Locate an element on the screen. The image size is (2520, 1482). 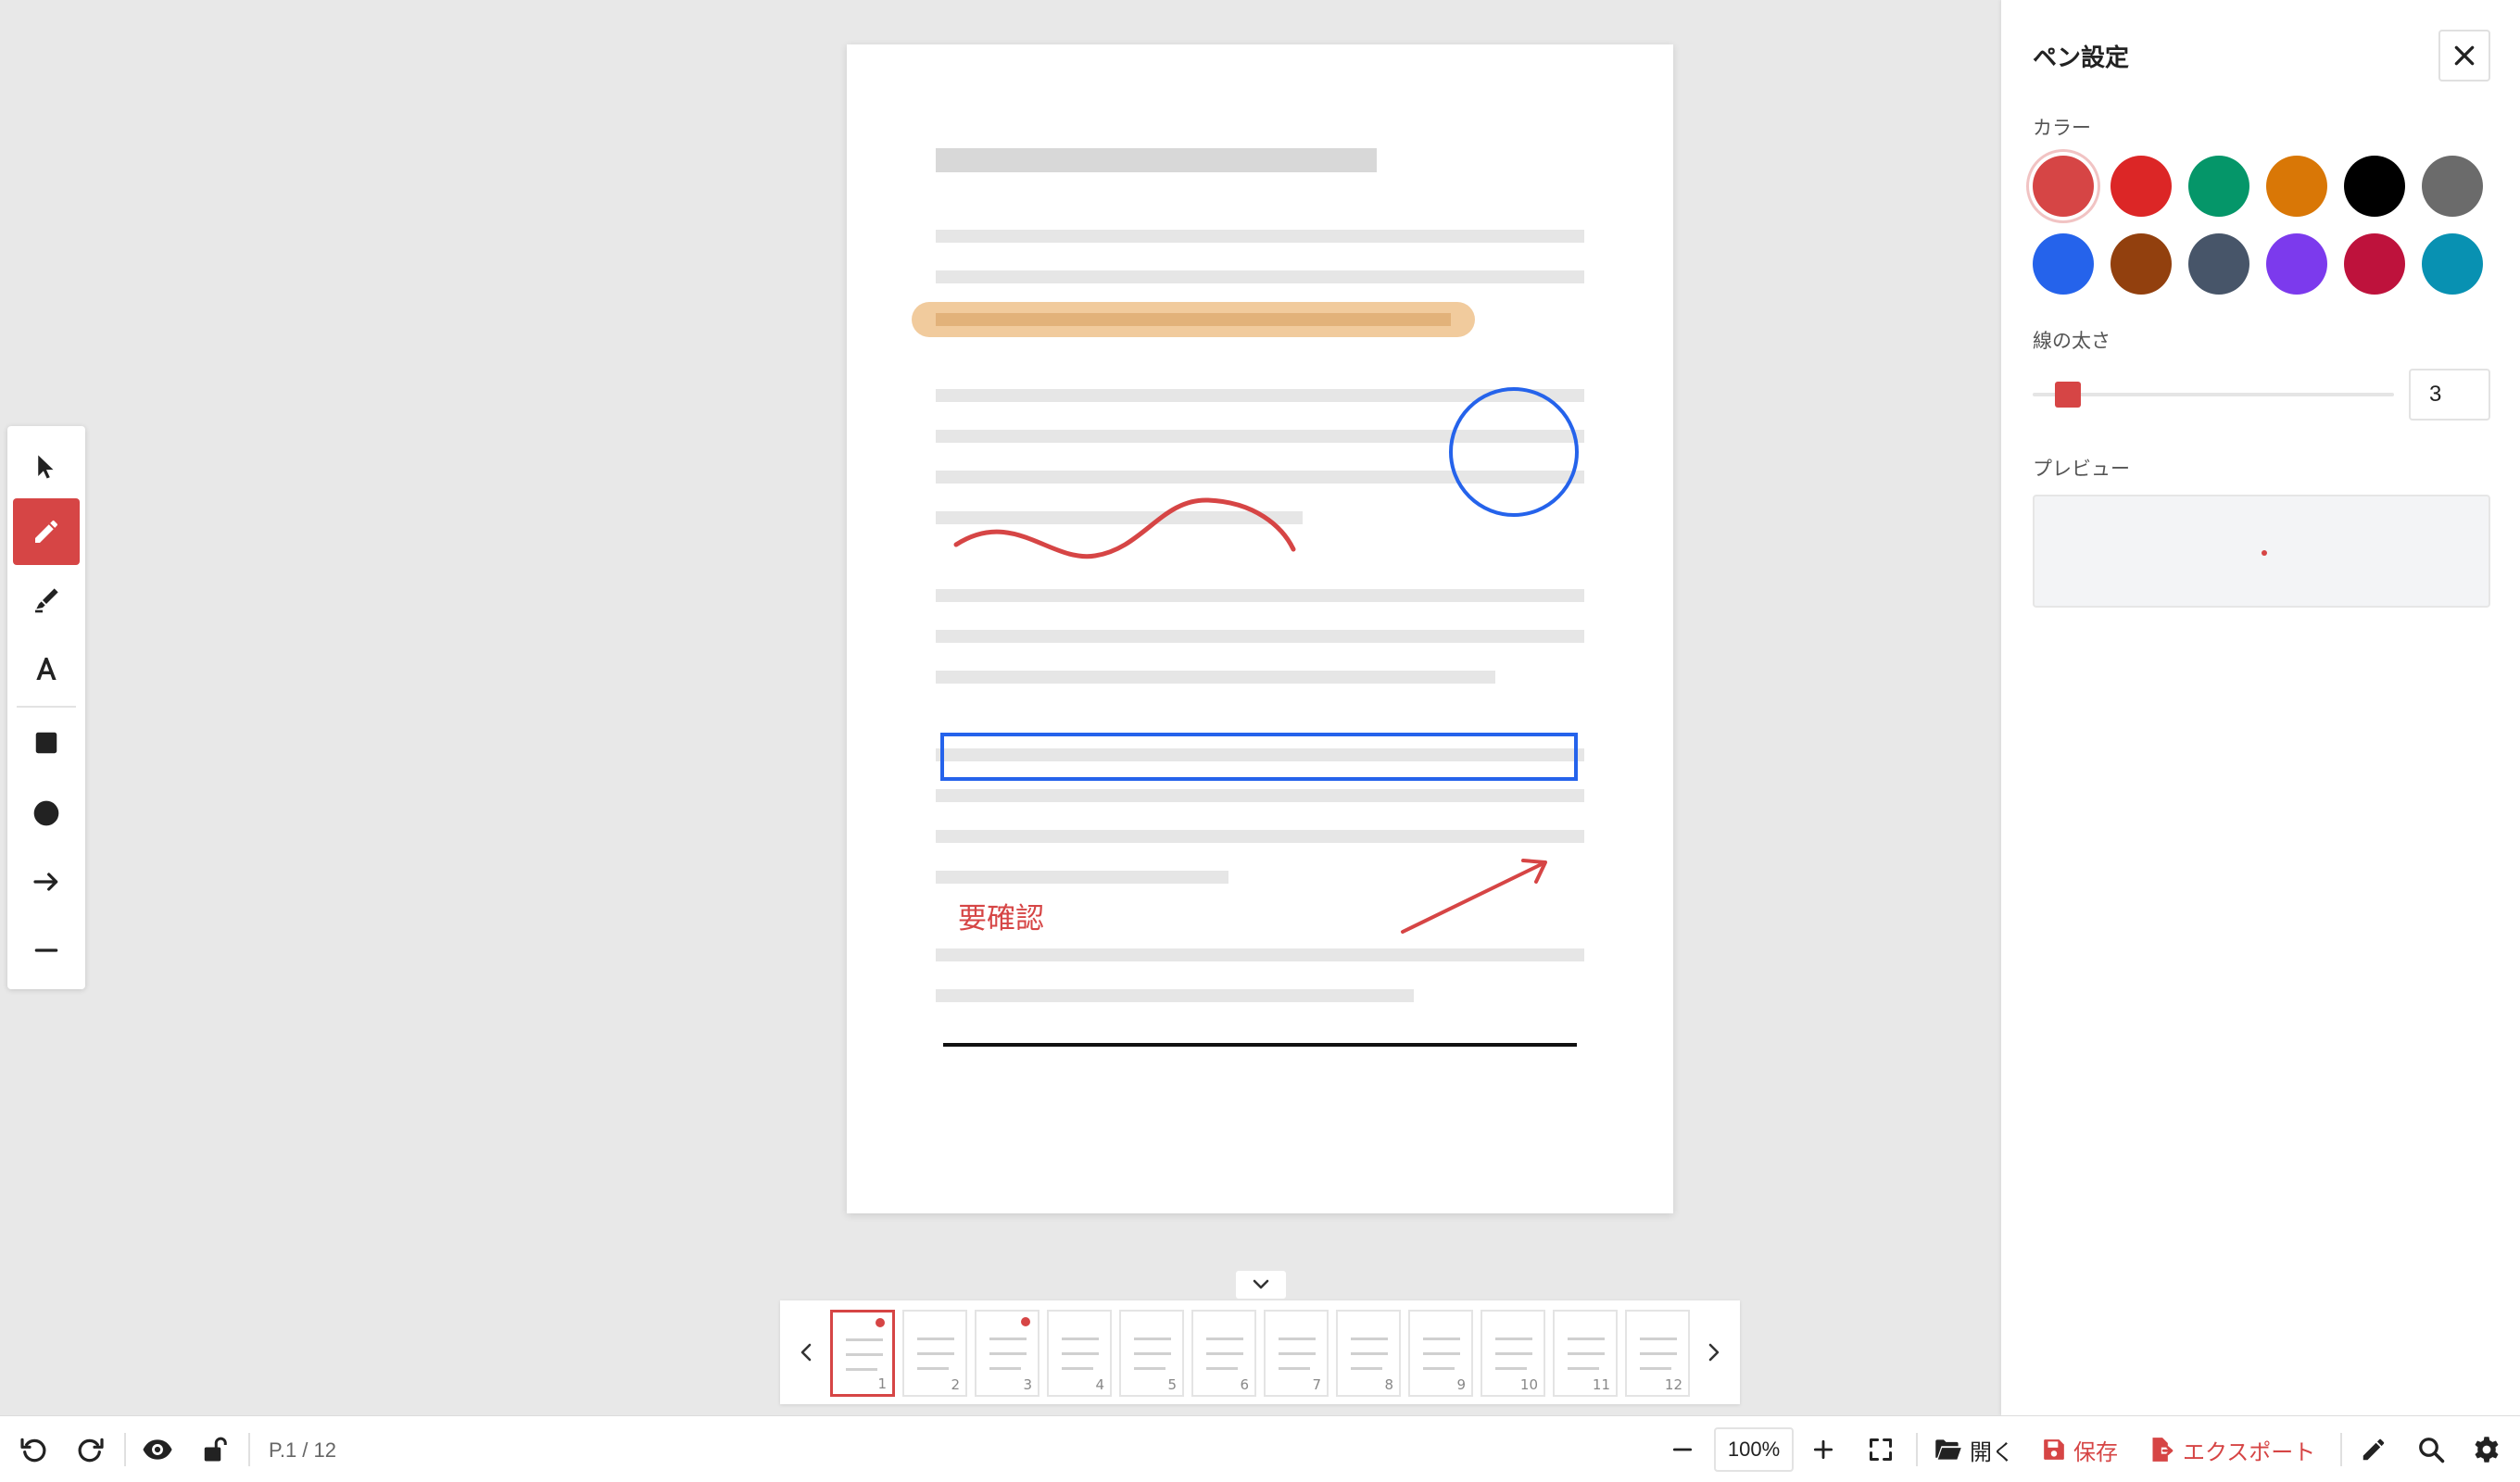
arrow-tool-button is located at coordinates (46, 881).